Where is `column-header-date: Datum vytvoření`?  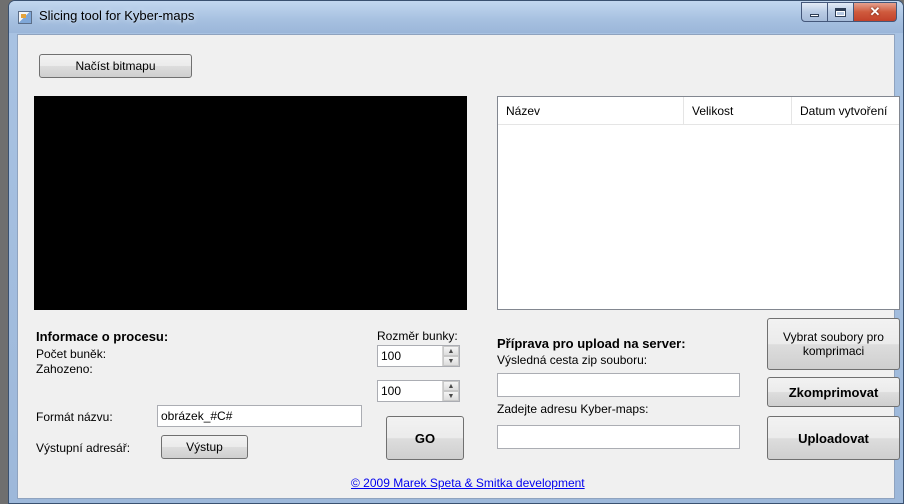 column-header-date: Datum vytvoření is located at coordinates (846, 111).